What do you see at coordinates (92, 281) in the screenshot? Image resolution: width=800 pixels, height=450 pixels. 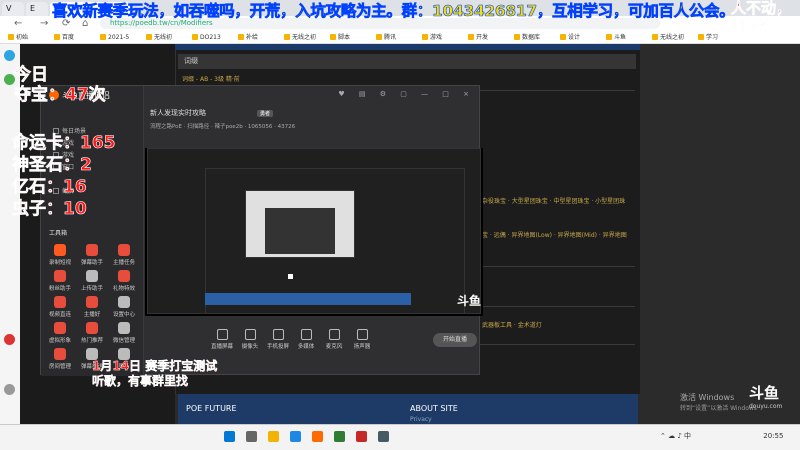 I see `tool-button: 上传助手` at bounding box center [92, 281].